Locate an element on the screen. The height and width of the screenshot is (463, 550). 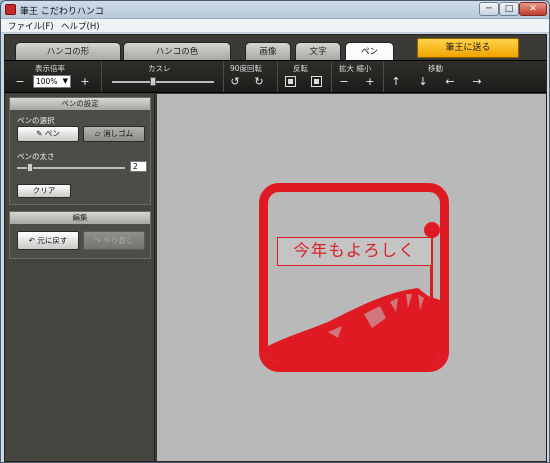
menu-file: ファイル(F) is located at coordinates (31, 26).